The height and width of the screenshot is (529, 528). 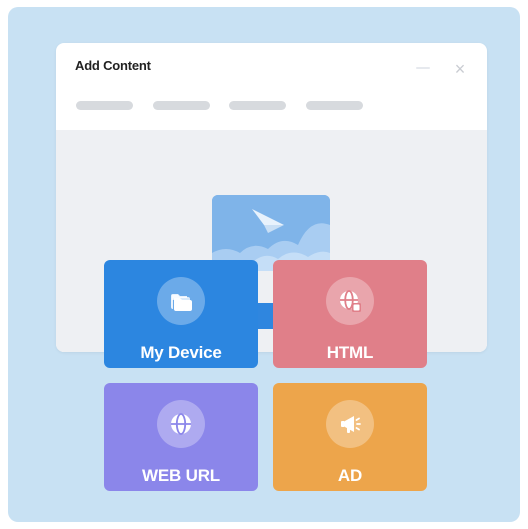 What do you see at coordinates (460, 69) in the screenshot?
I see `close-icon: ×` at bounding box center [460, 69].